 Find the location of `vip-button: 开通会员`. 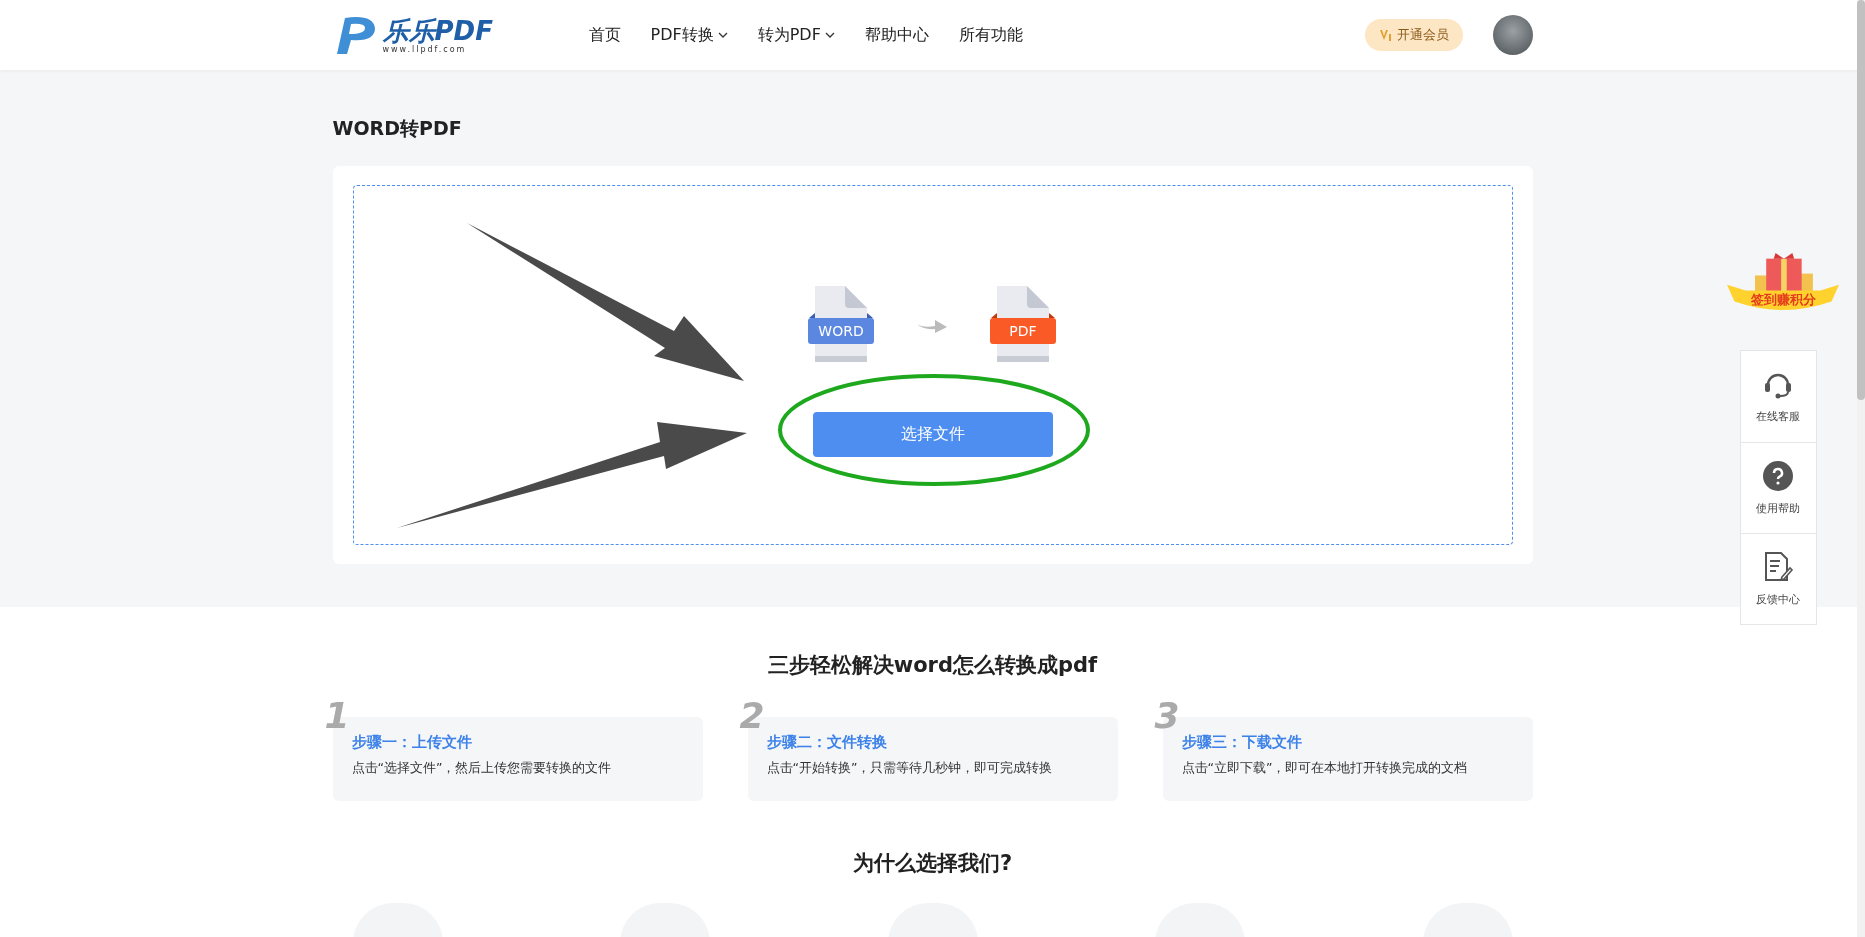

vip-button: 开通会员 is located at coordinates (1413, 35).